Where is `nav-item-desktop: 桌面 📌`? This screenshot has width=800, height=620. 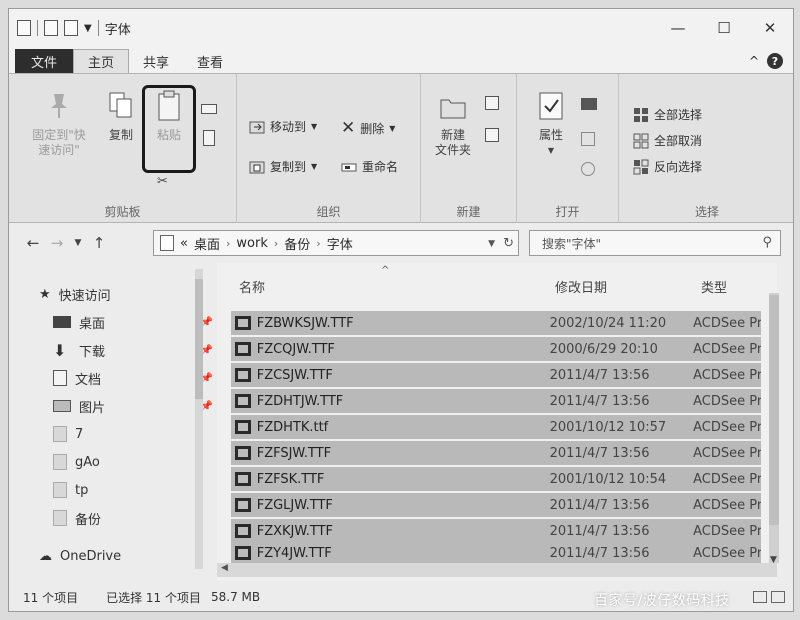
nav-item-desktop: 桌面 📌 is located at coordinates (133, 322).